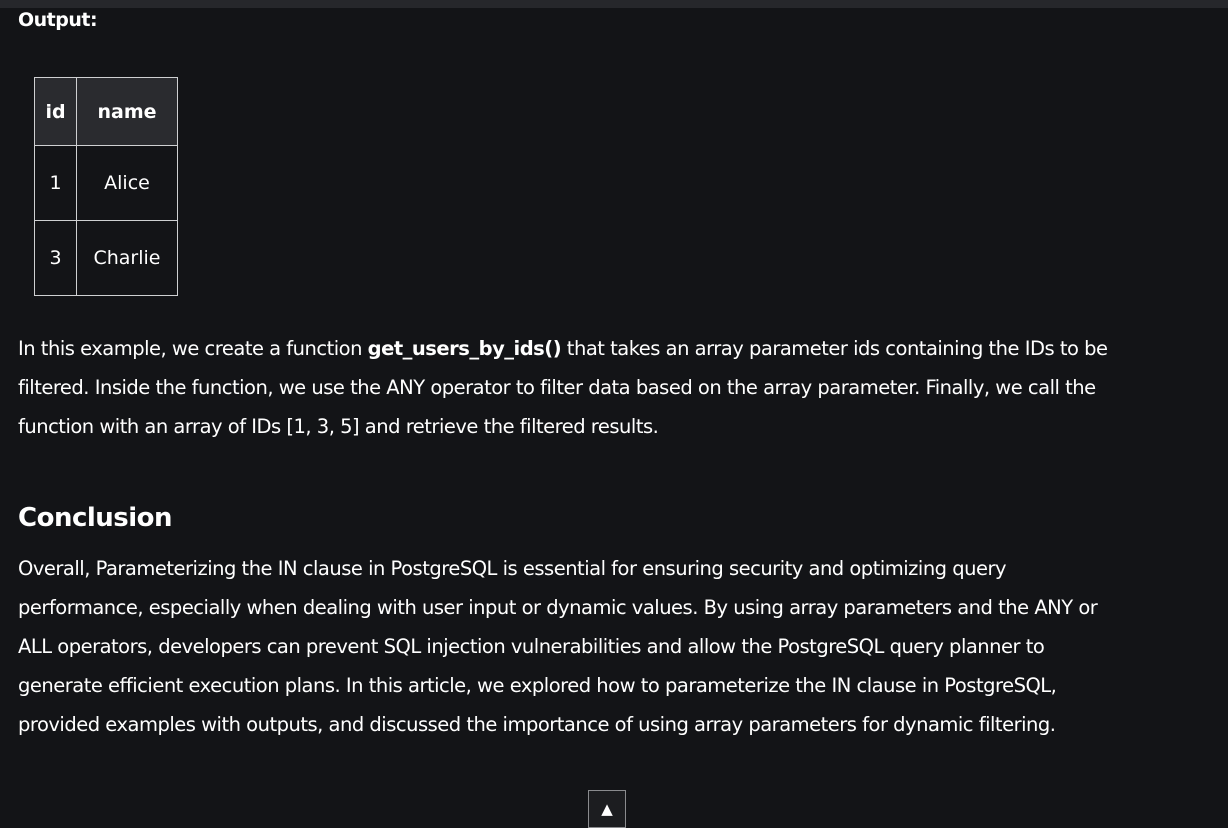  Describe the element at coordinates (193, 348) in the screenshot. I see `paragraph-text-start: In this example, we create a function` at that location.